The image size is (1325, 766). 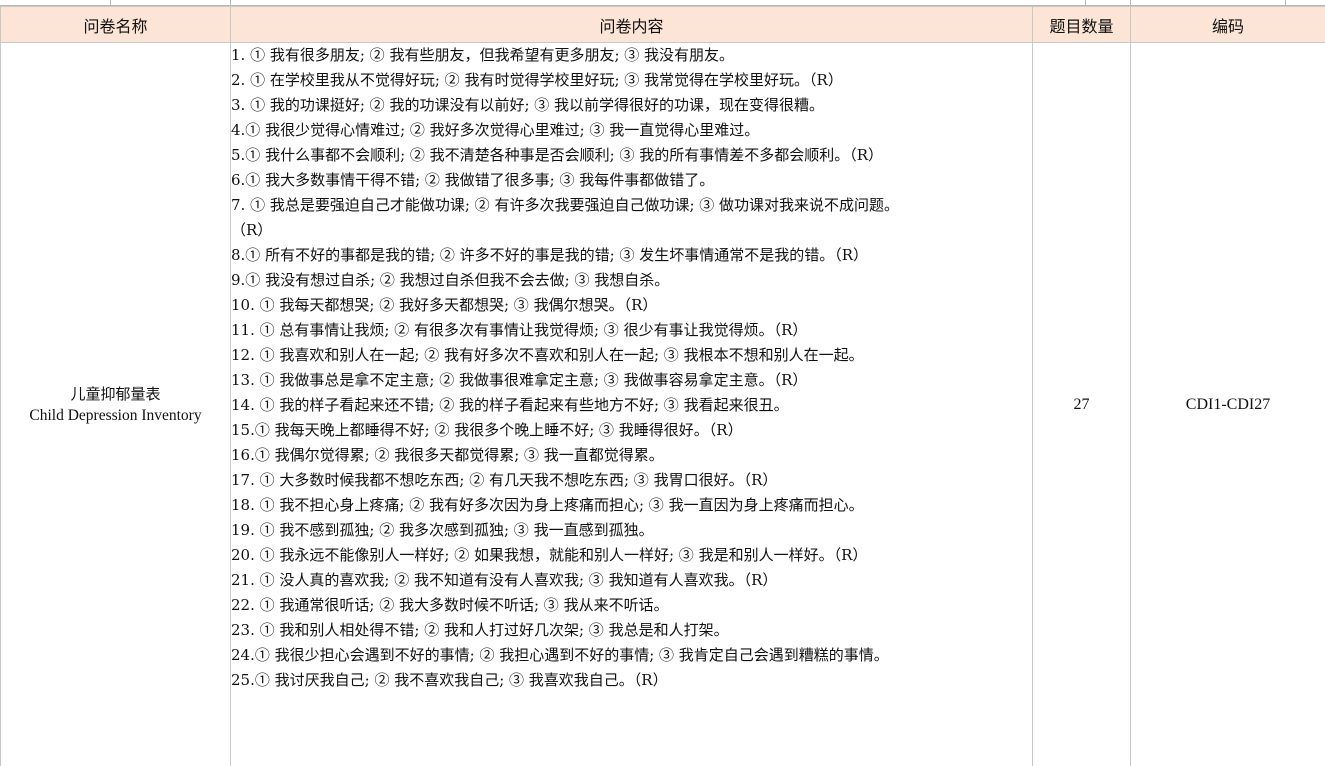 I want to click on header-row: 问卷名称 问卷内容 题目数量 编码, so click(x=662, y=24).